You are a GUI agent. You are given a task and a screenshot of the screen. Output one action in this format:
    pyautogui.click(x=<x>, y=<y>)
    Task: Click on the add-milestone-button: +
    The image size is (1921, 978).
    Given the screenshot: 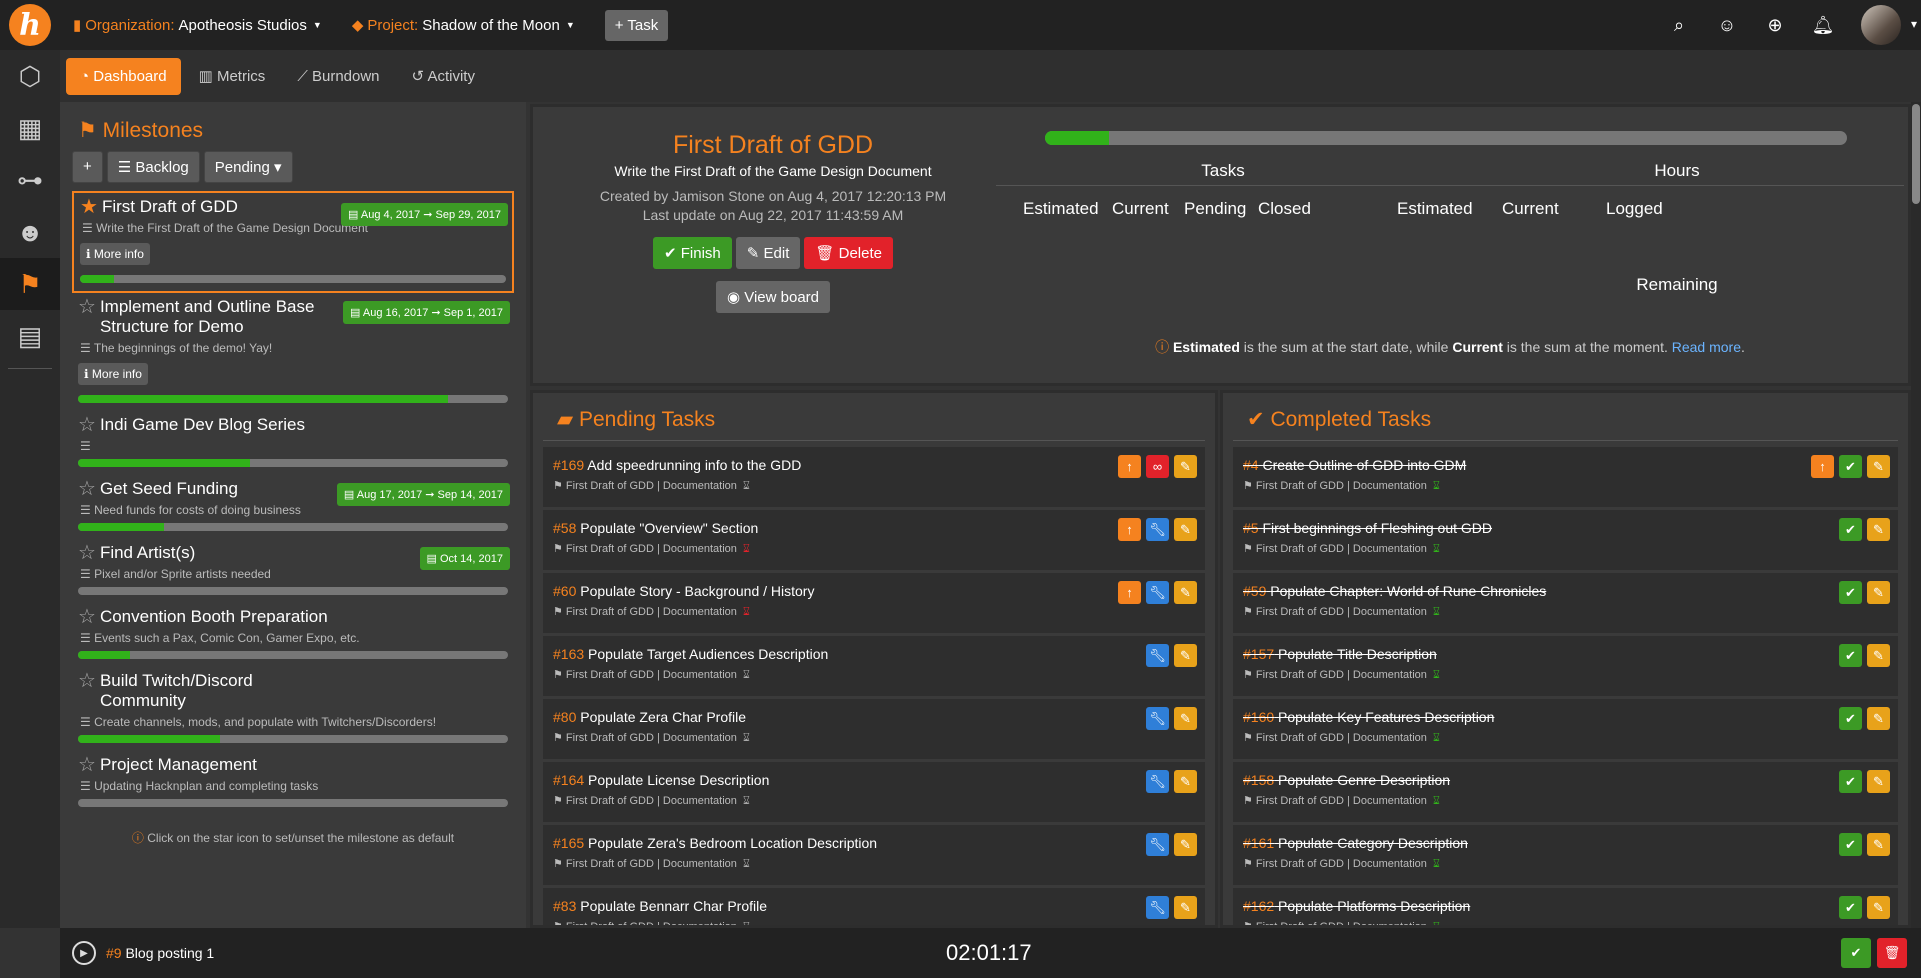 What is the action you would take?
    pyautogui.click(x=87, y=167)
    